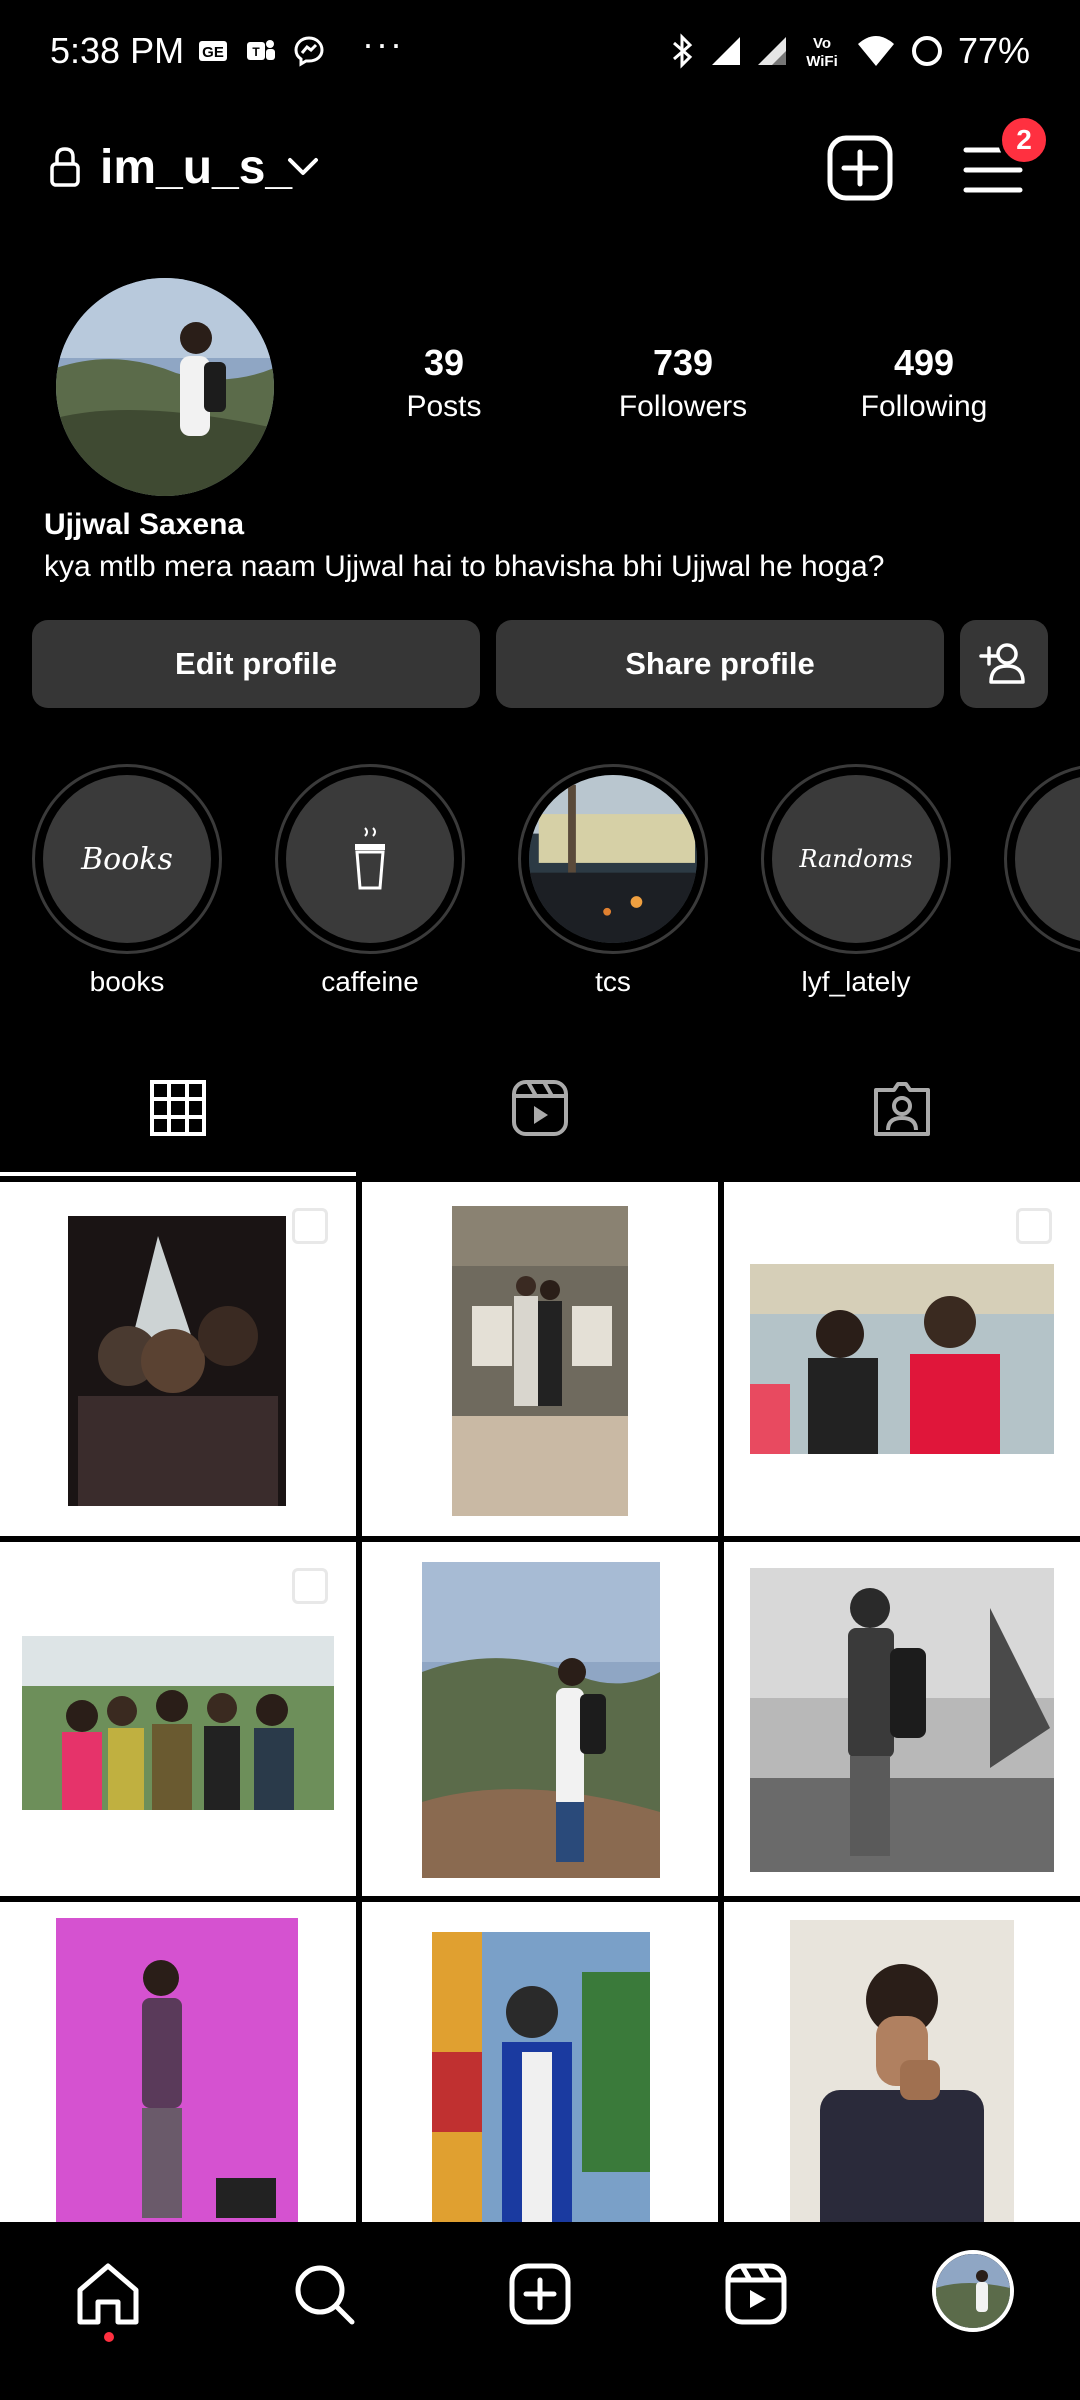 This screenshot has height=2400, width=1080. I want to click on battery-percent: 77%, so click(993, 50).